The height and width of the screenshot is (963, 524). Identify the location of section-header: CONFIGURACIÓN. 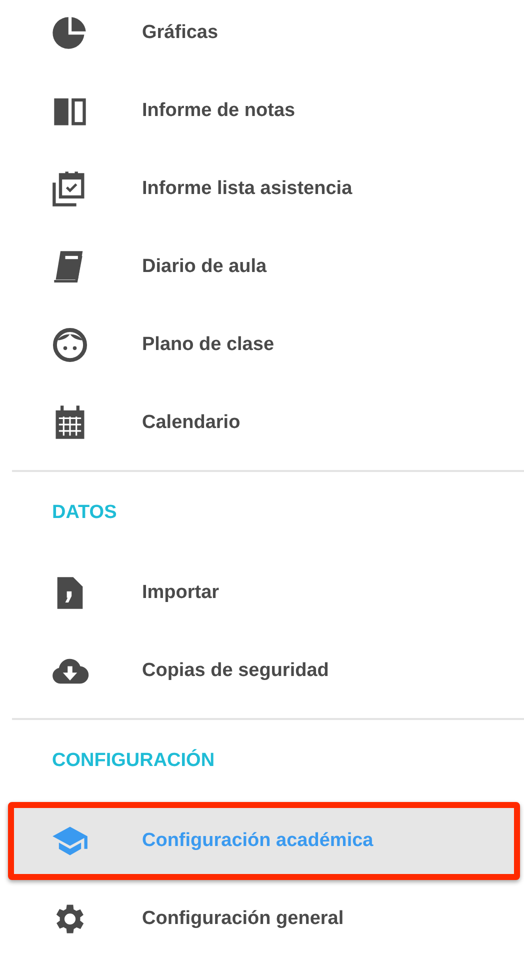
(133, 760).